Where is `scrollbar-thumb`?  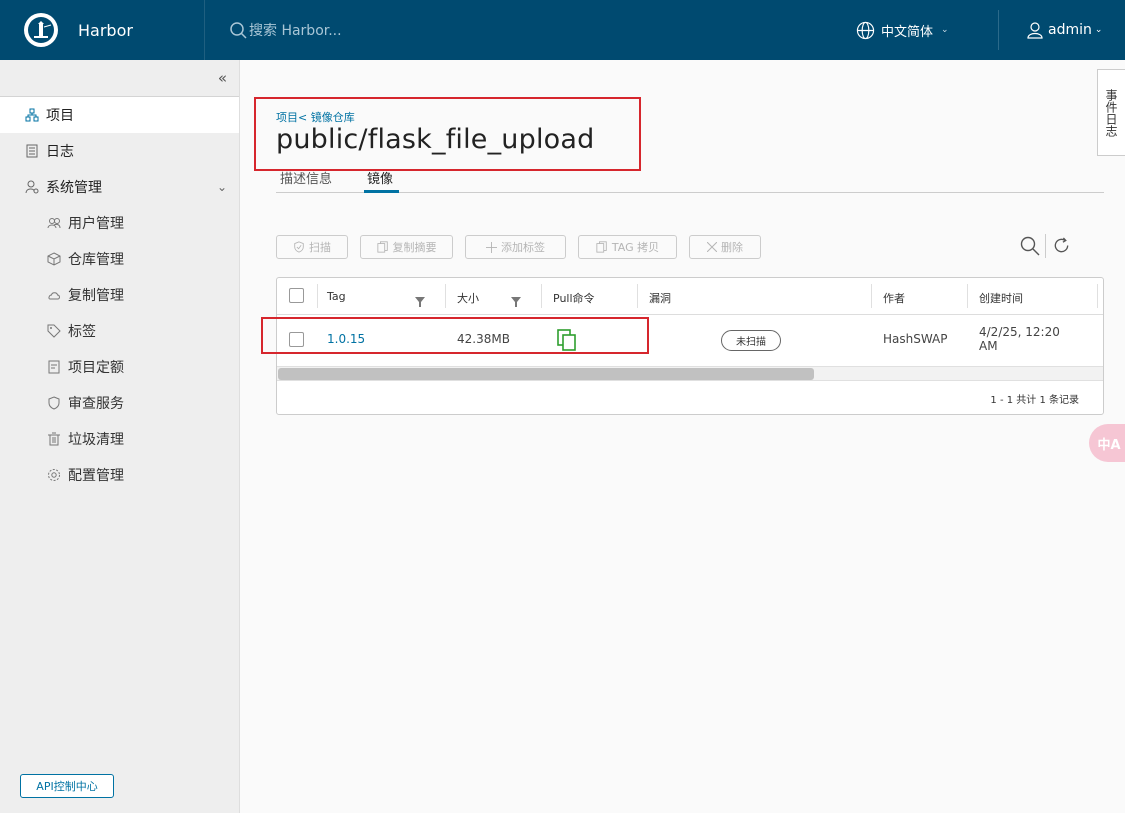 scrollbar-thumb is located at coordinates (546, 374).